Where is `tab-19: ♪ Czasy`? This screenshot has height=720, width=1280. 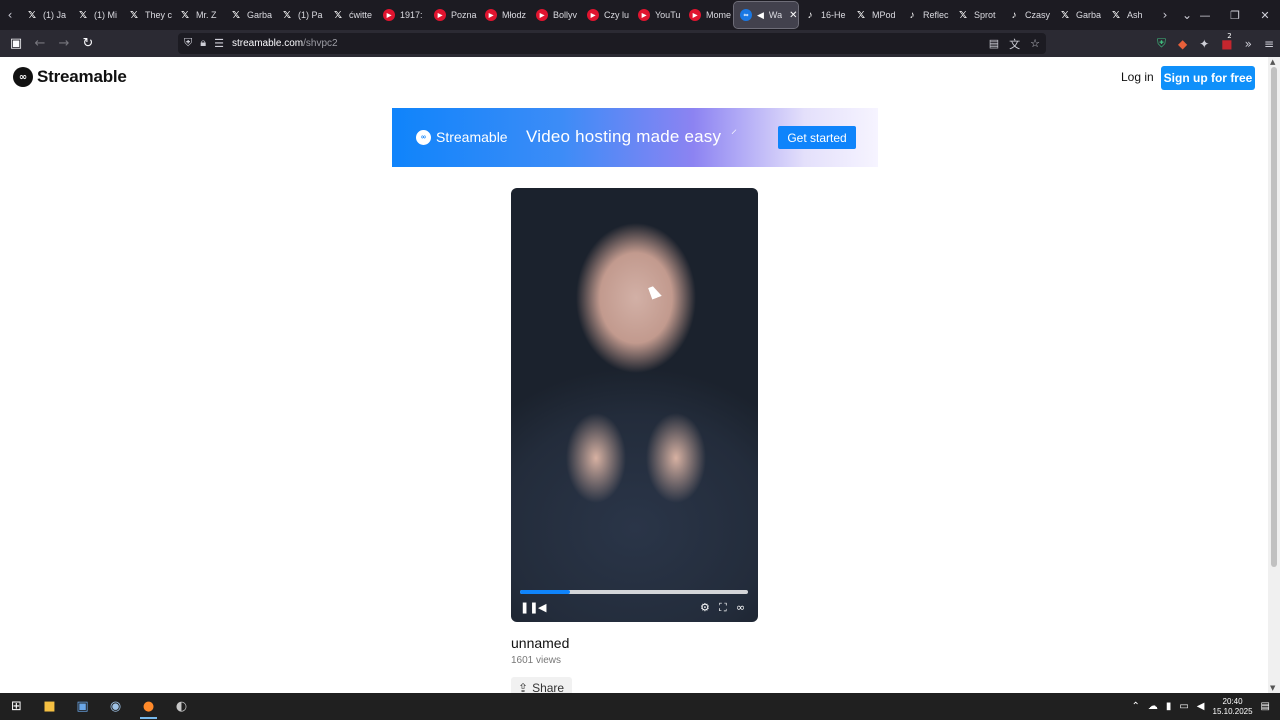
tab-19: ♪ Czasy is located at coordinates (1027, 15).